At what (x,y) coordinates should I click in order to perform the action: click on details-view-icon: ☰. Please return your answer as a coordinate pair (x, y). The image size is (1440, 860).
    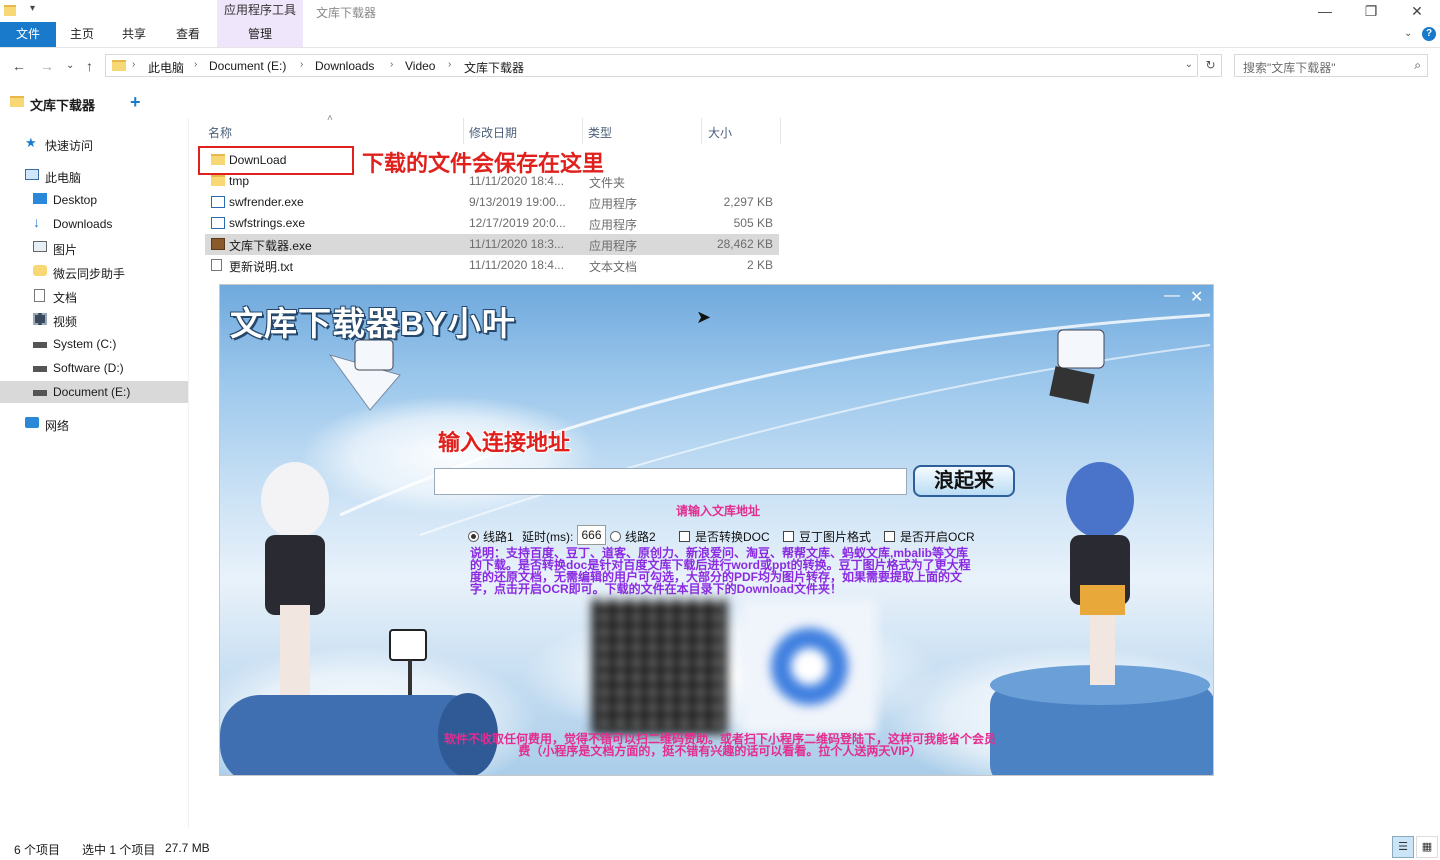
    Looking at the image, I should click on (1403, 847).